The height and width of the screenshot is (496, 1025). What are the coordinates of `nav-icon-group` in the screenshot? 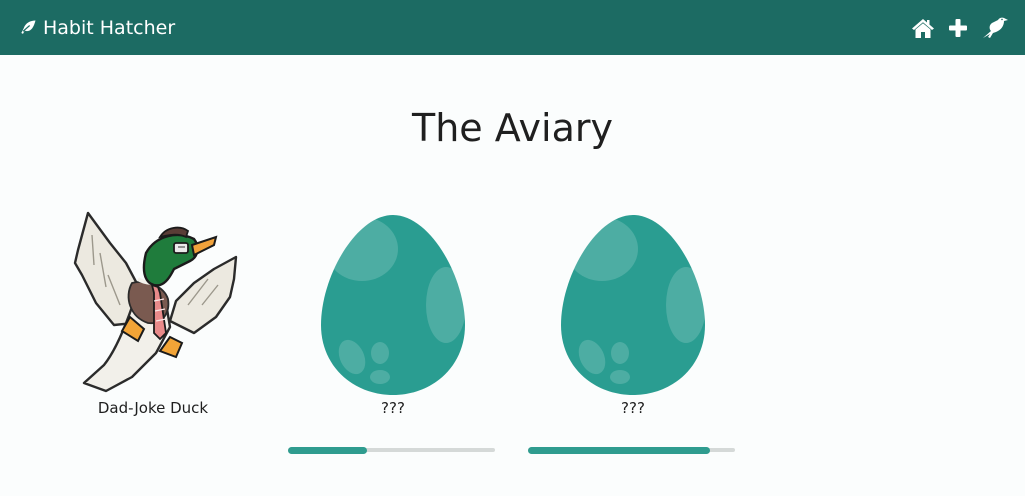 It's located at (960, 28).